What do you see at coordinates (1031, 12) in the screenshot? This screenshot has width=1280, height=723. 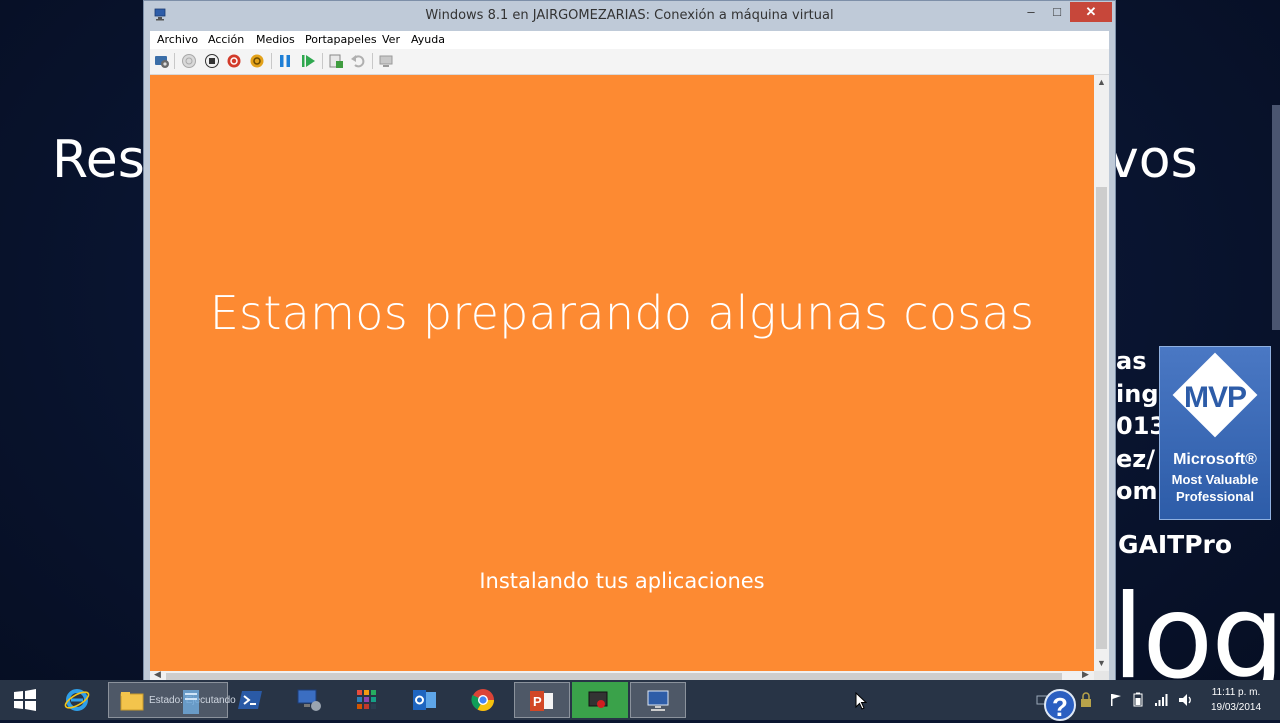 I see `minimize-button: ‒` at bounding box center [1031, 12].